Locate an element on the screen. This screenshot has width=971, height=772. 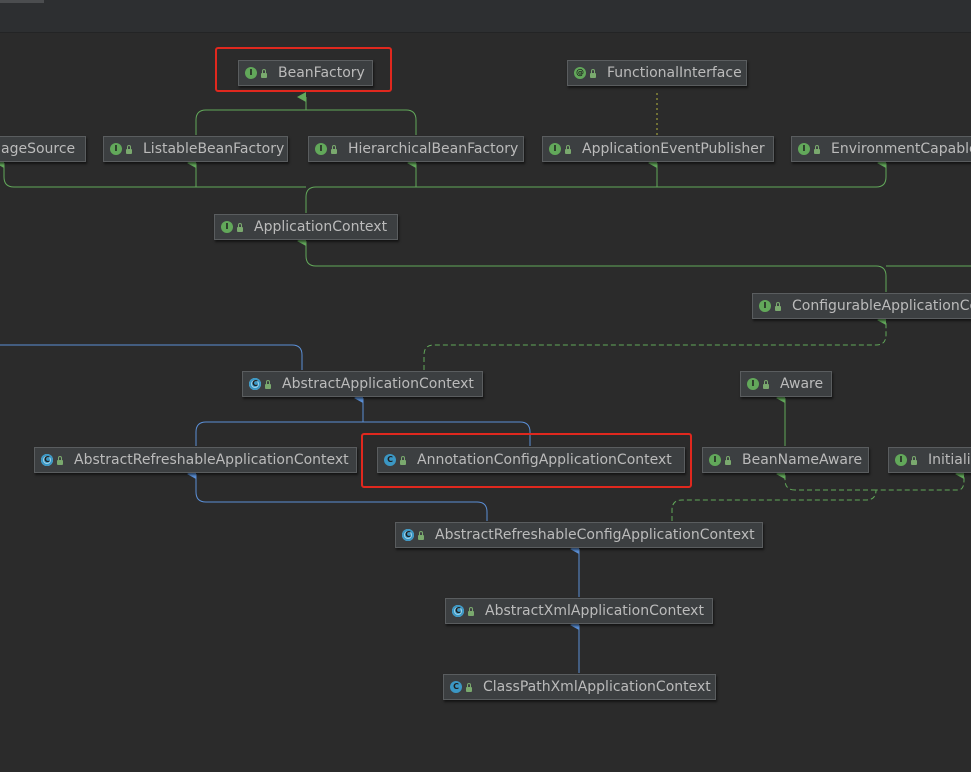
applicationcontext-node: I ApplicationContext is located at coordinates (306, 227).